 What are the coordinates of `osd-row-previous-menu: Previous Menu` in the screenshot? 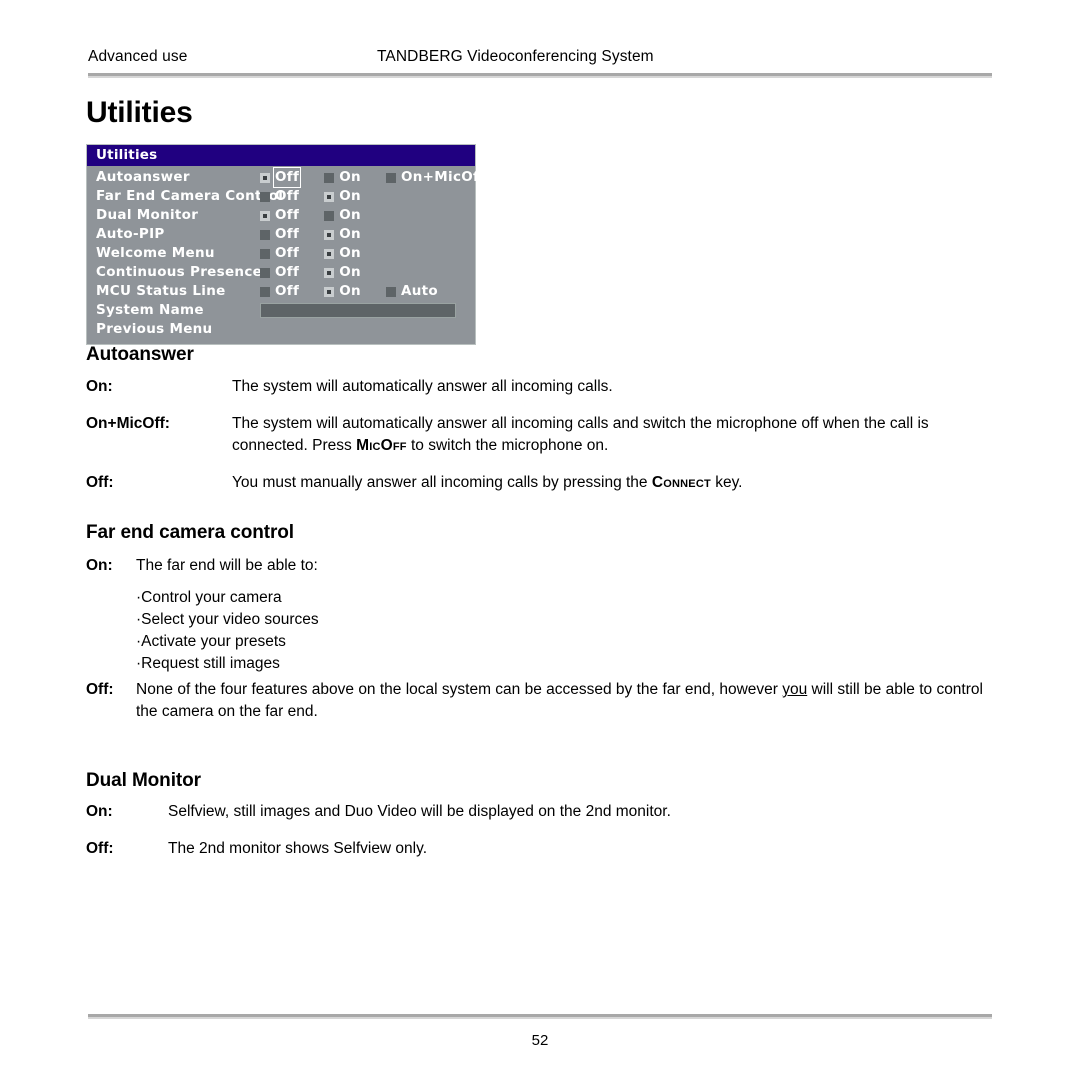 It's located at (281, 329).